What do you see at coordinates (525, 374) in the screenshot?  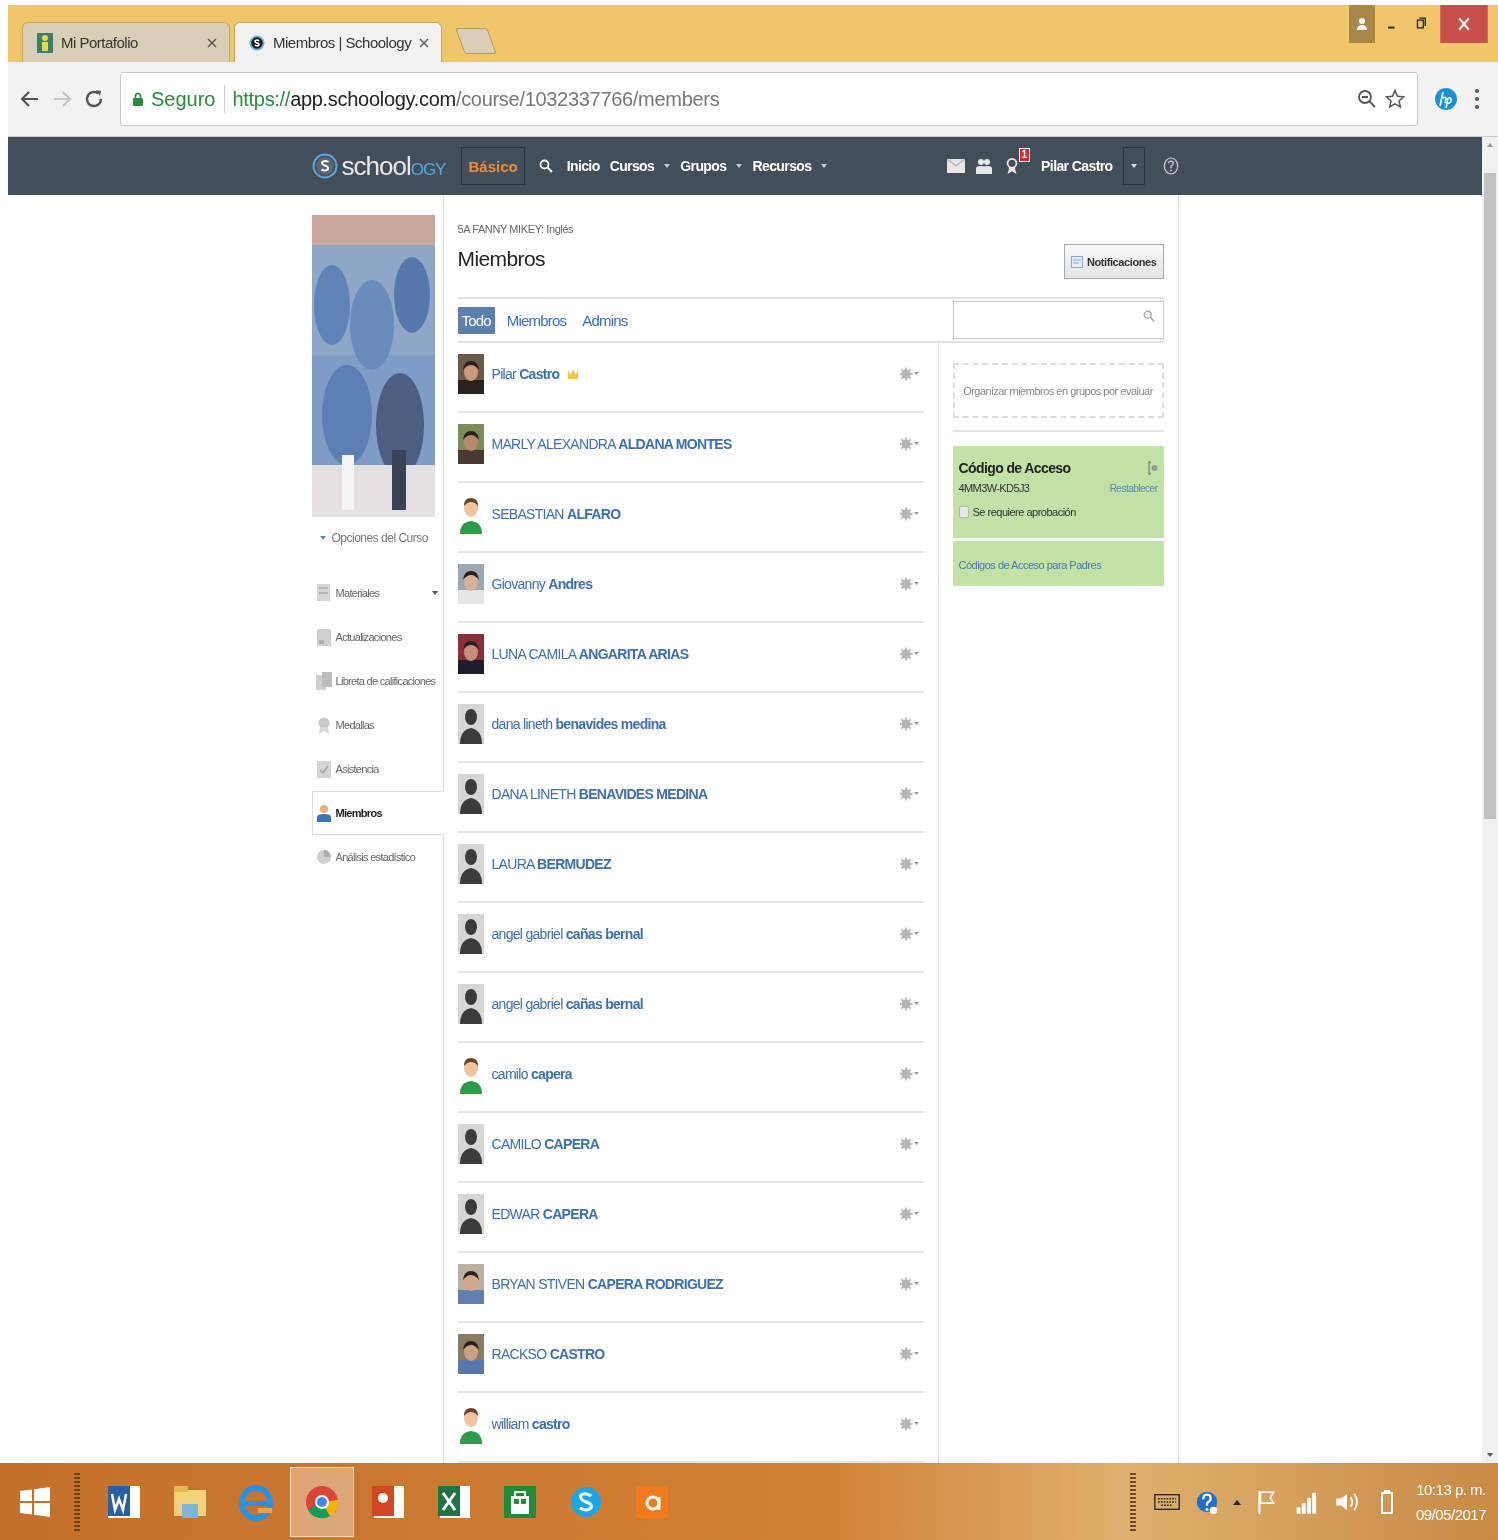 I see `member-name-link: Pilar Castro` at bounding box center [525, 374].